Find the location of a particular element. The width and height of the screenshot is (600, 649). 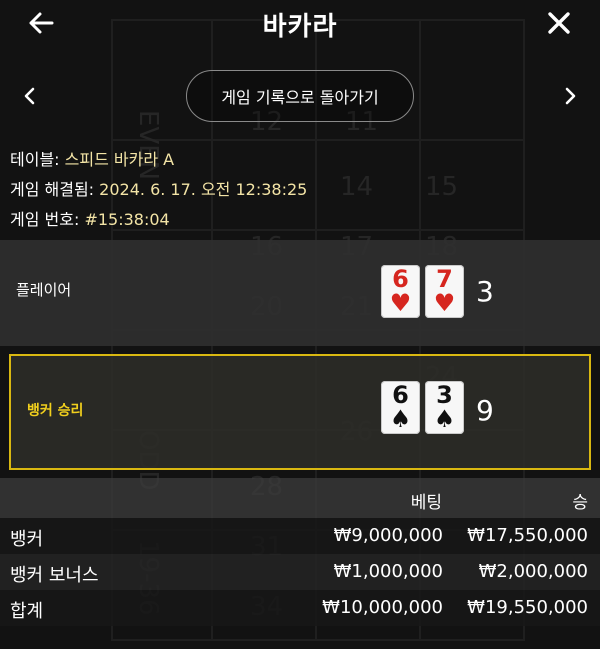

bet-amount: ₩9,000,000 is located at coordinates (388, 535).